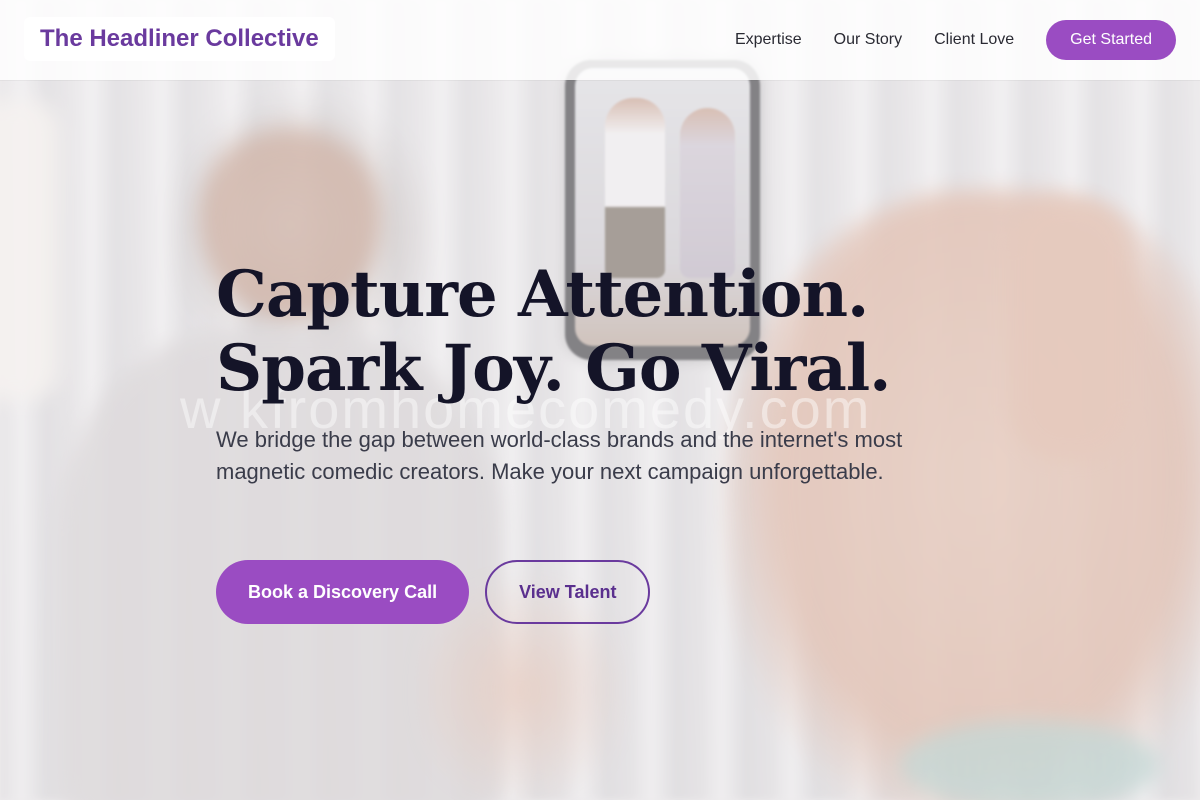 The height and width of the screenshot is (800, 1200). Describe the element at coordinates (179, 39) in the screenshot. I see `site-logo: The Headliner Collective` at that location.